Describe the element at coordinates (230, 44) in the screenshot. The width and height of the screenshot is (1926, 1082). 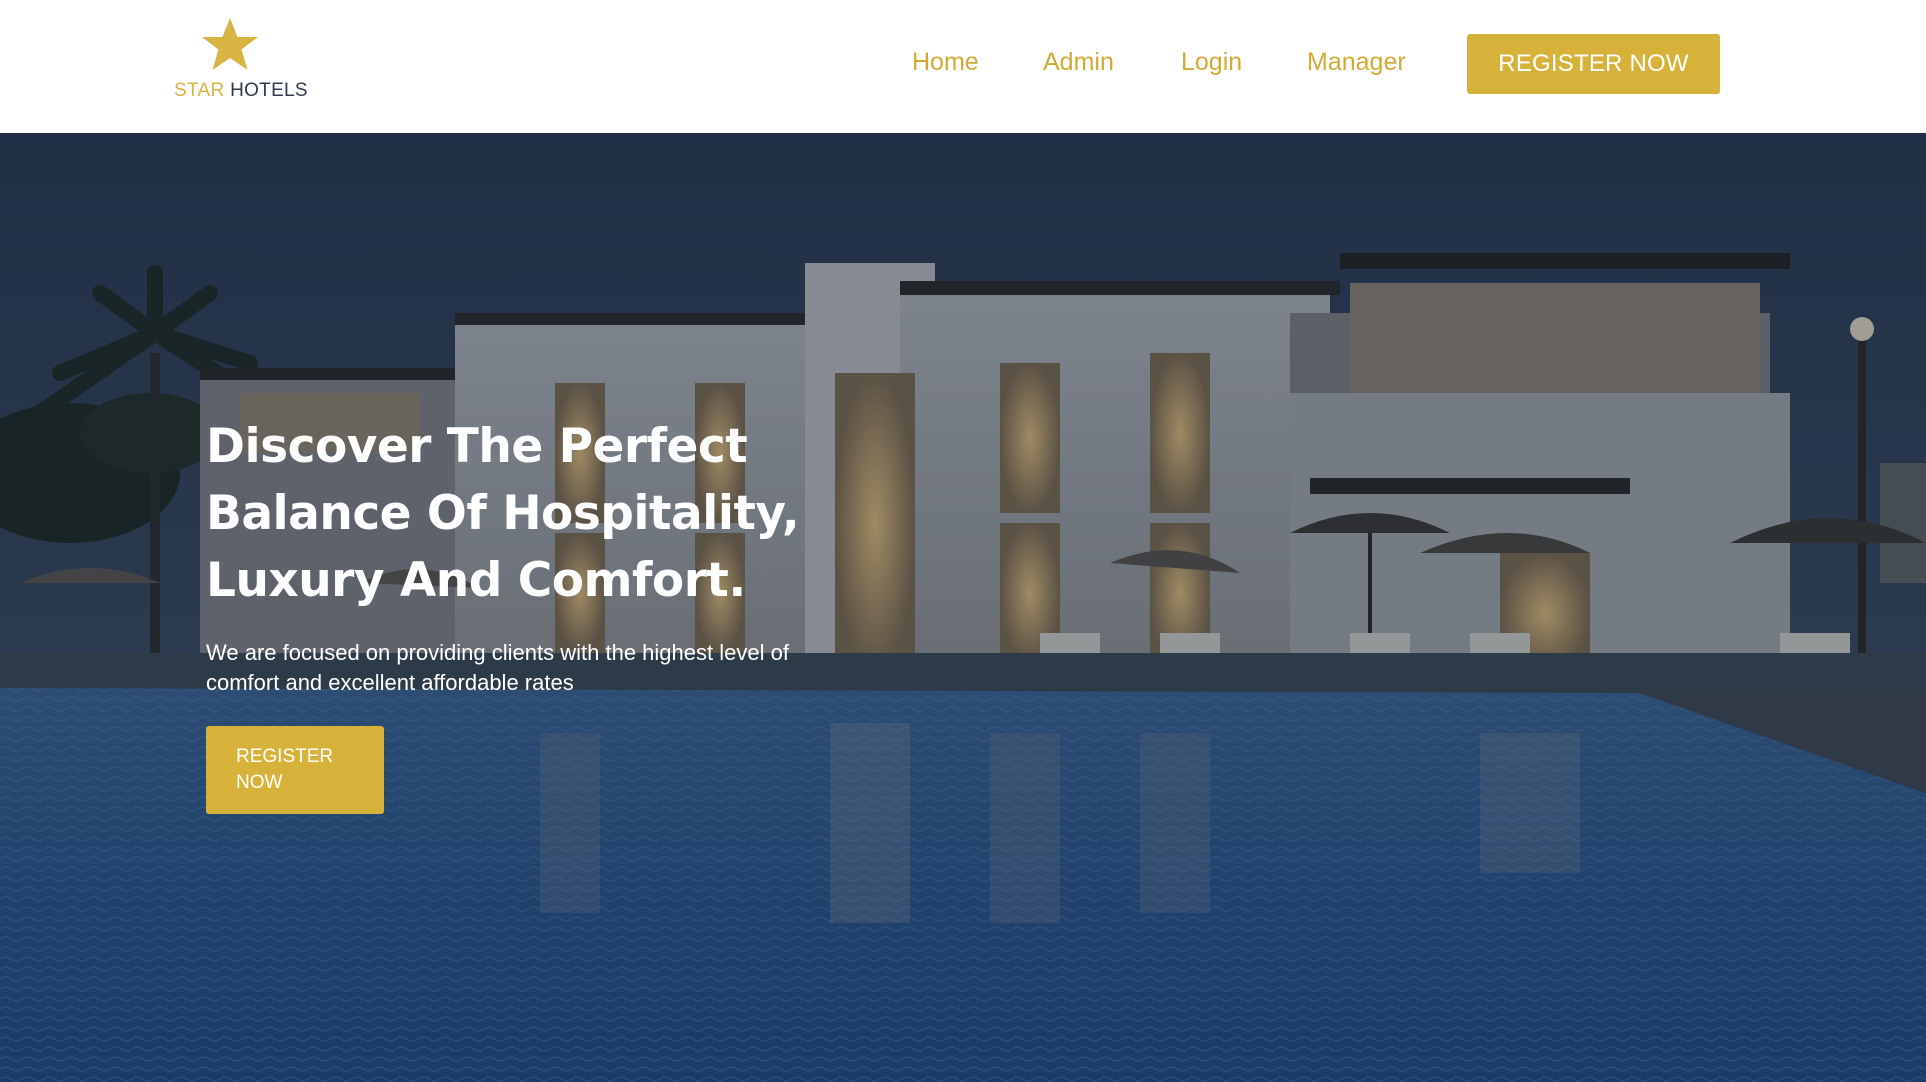
I see `star-icon` at that location.